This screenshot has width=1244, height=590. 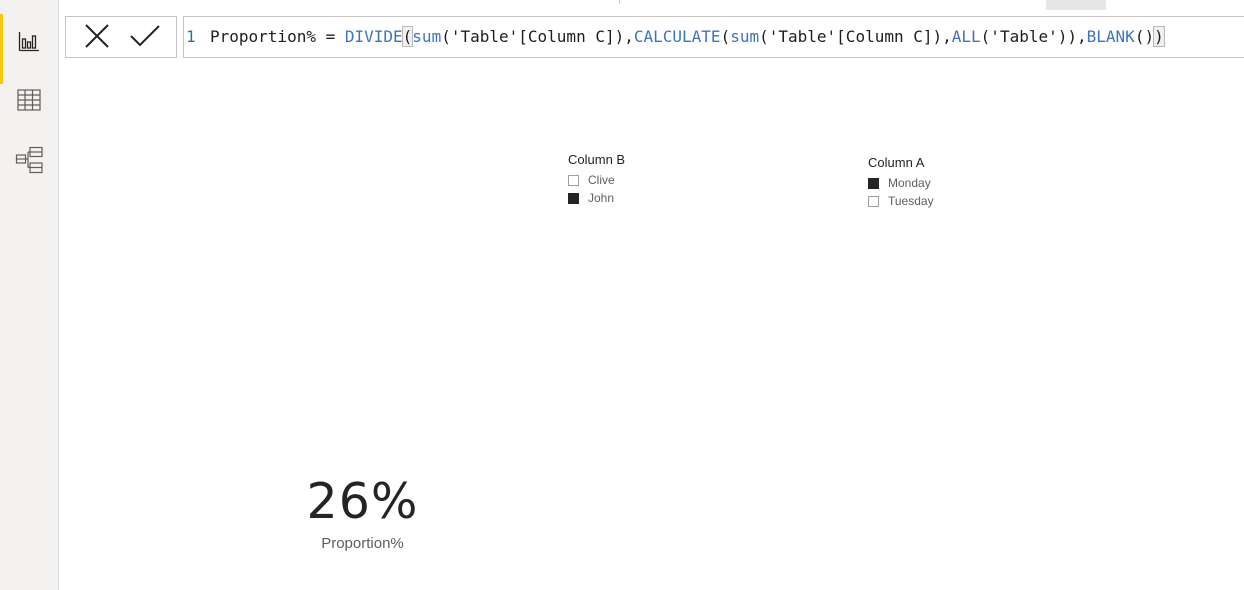 I want to click on slicer-title: Column B, so click(x=597, y=159).